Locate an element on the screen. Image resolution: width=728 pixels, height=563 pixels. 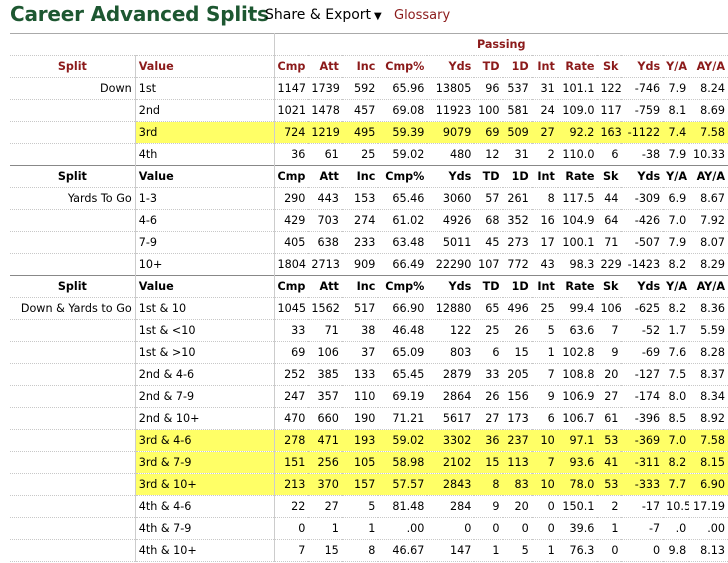
value-cell: 4th is located at coordinates (204, 154).